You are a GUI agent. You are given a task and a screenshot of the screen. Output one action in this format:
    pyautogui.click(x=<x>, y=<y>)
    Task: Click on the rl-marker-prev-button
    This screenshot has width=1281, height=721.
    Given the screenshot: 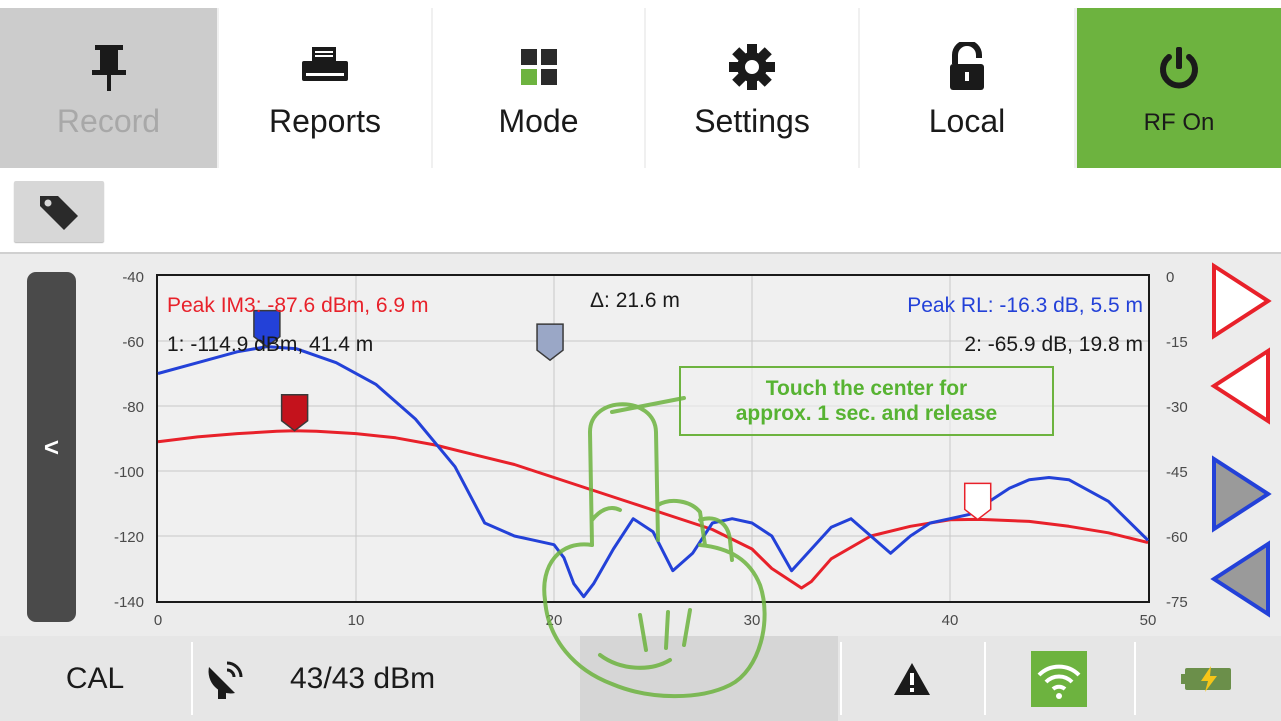 What is the action you would take?
    pyautogui.click(x=1240, y=579)
    